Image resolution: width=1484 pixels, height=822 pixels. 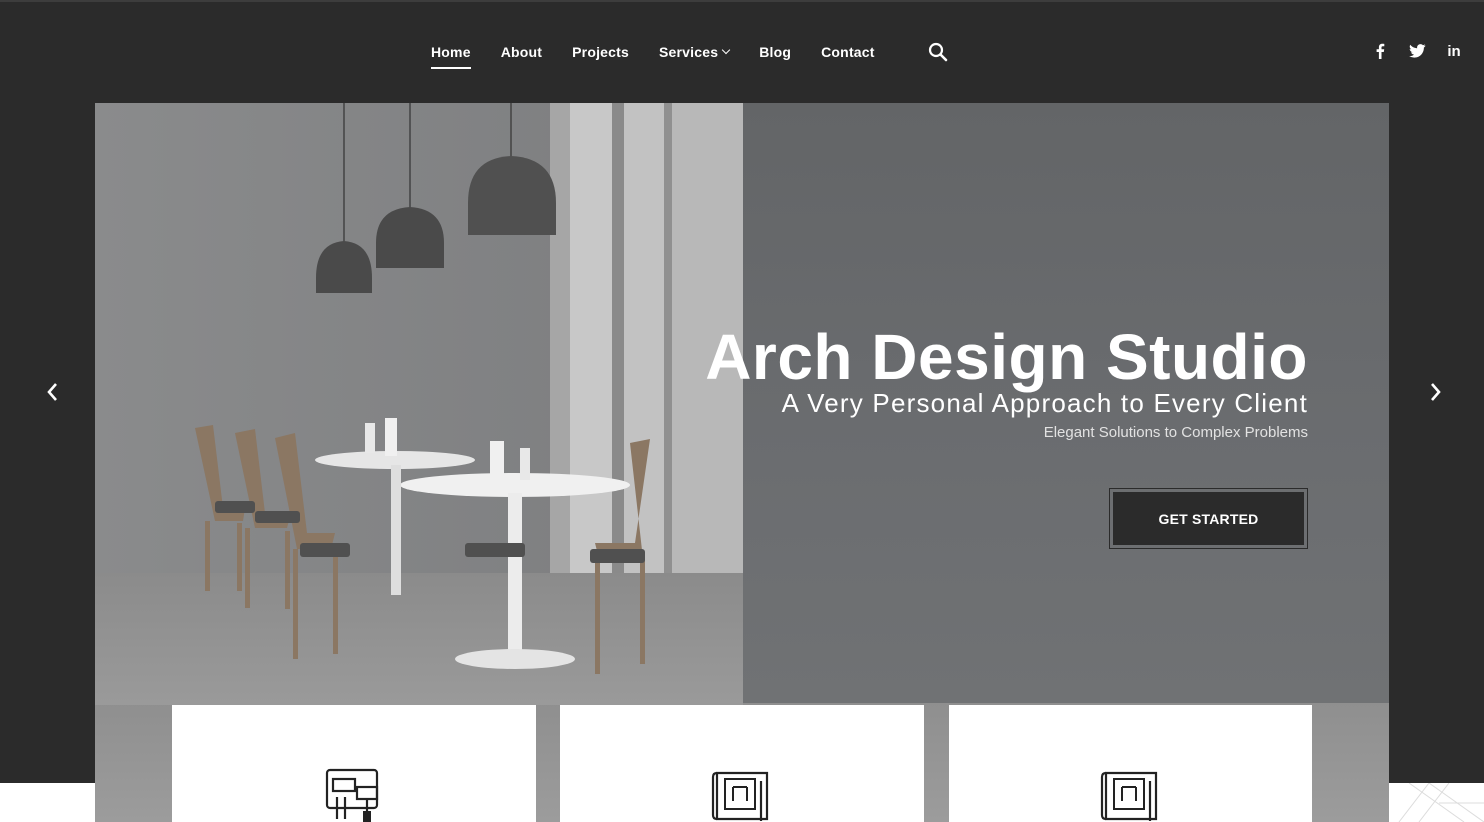 I want to click on carousel-prev-button, so click(x=53, y=392).